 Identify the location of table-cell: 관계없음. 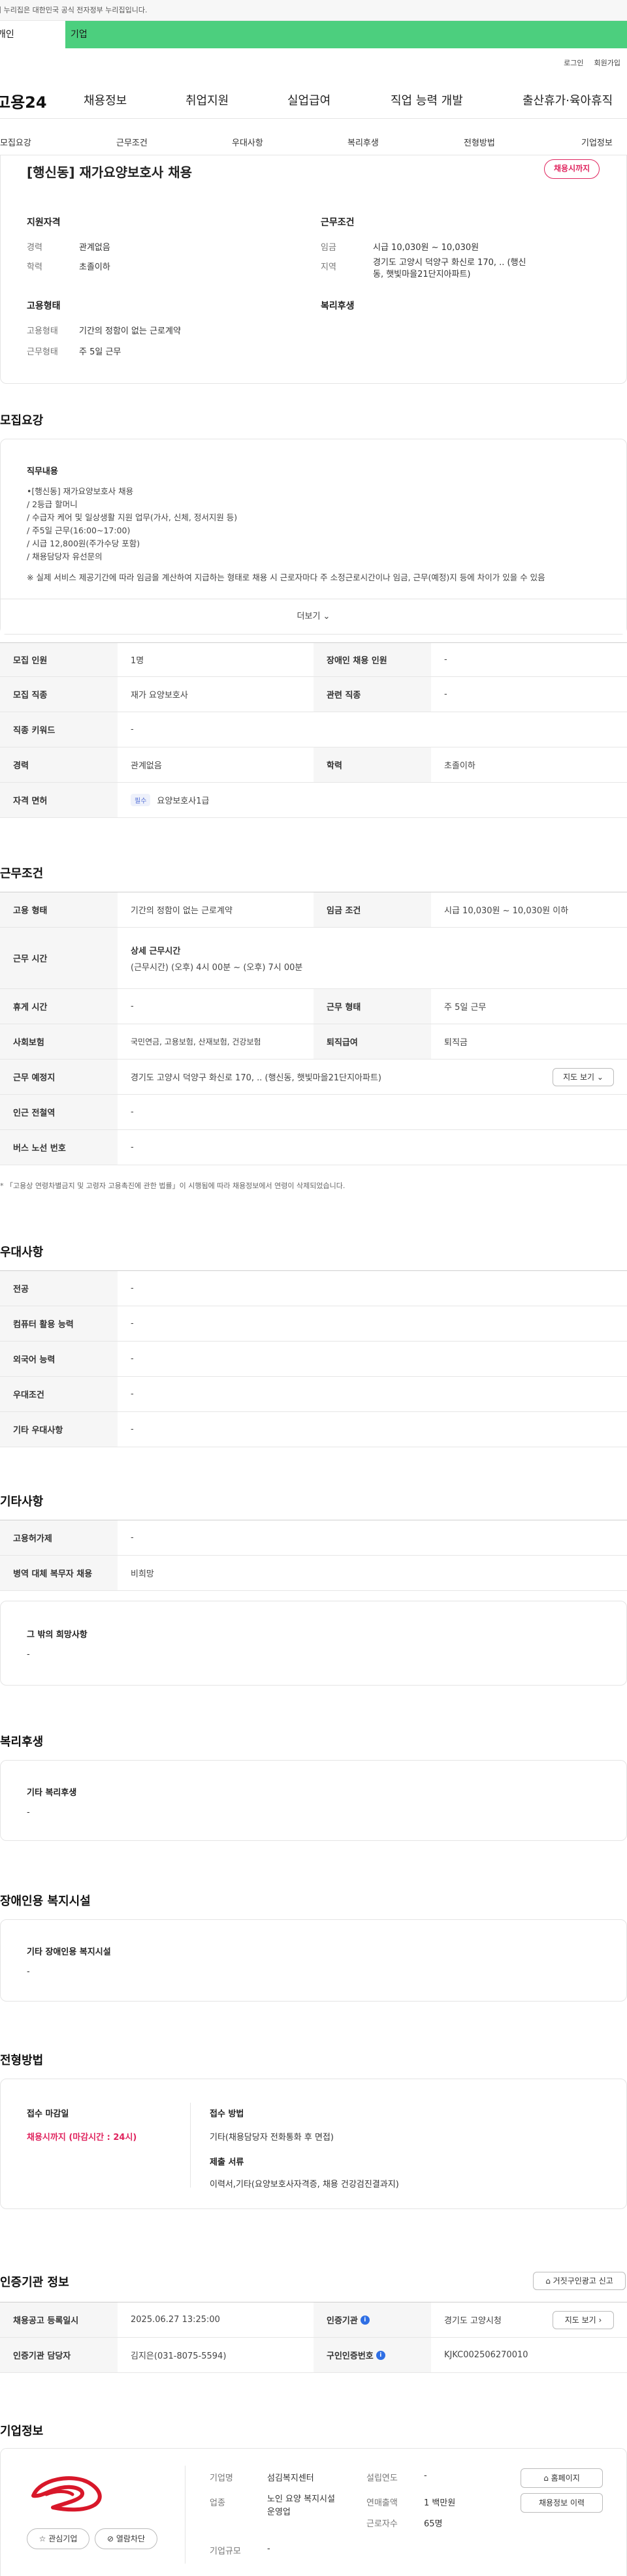
(146, 766).